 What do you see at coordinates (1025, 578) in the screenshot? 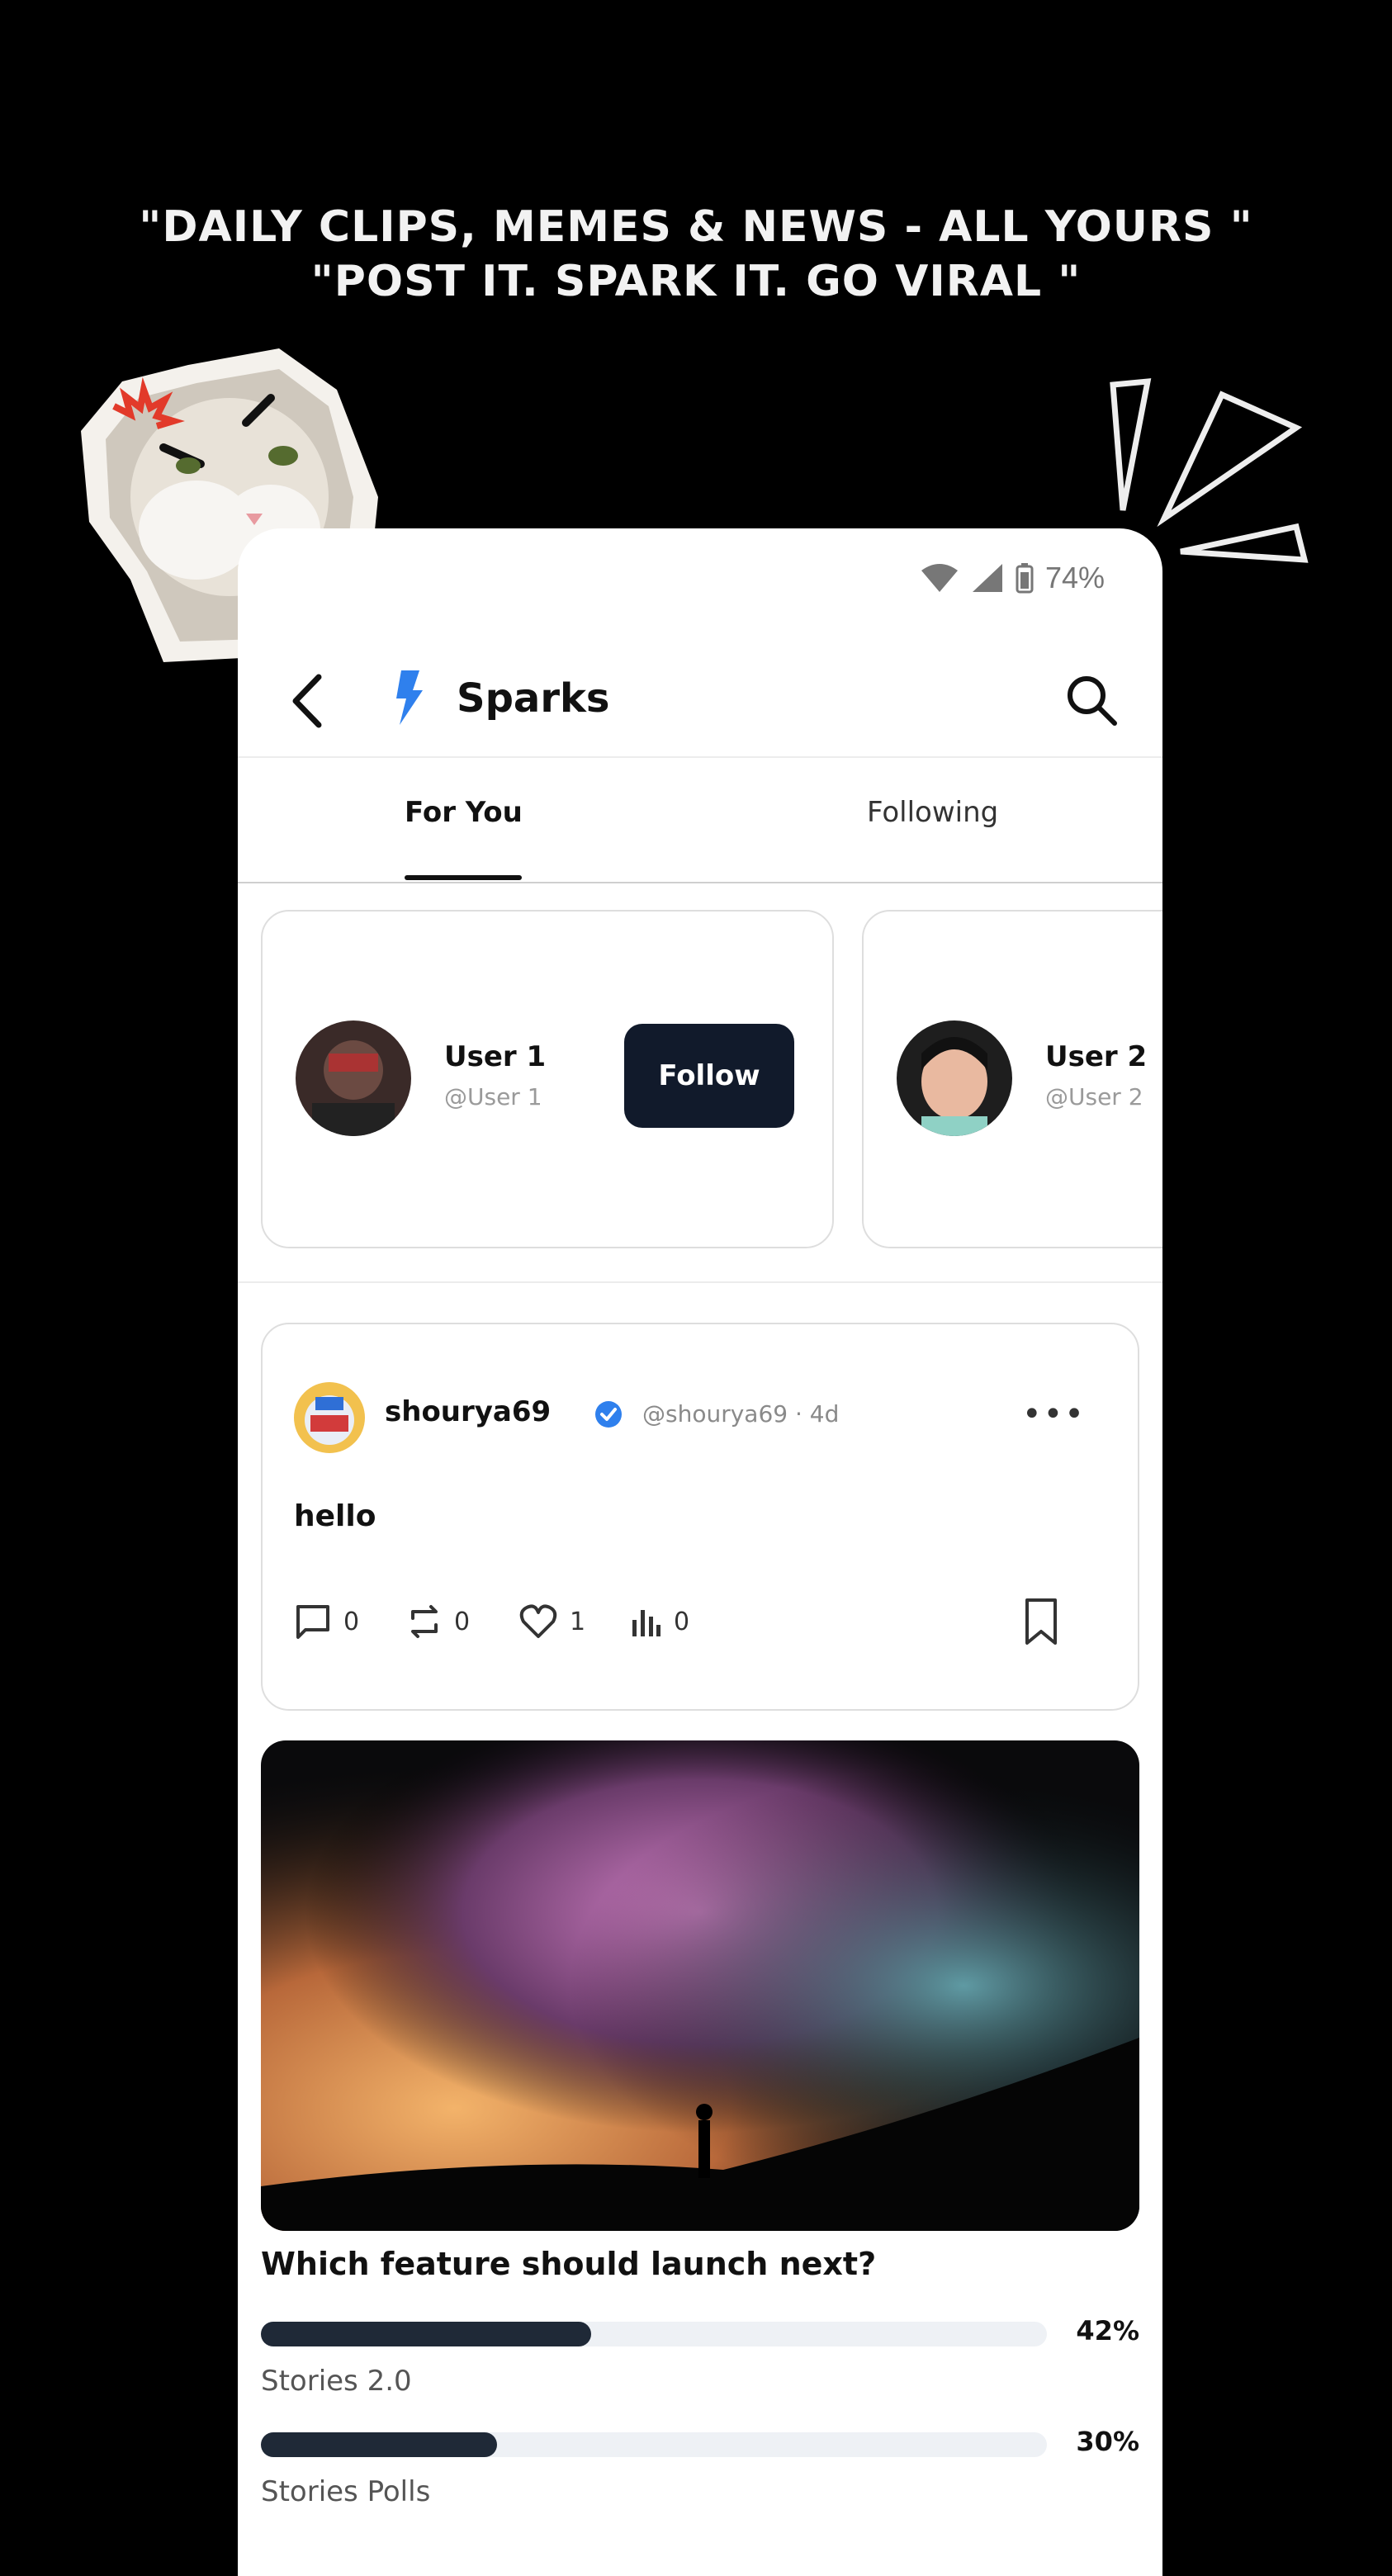
I see `battery-icon` at bounding box center [1025, 578].